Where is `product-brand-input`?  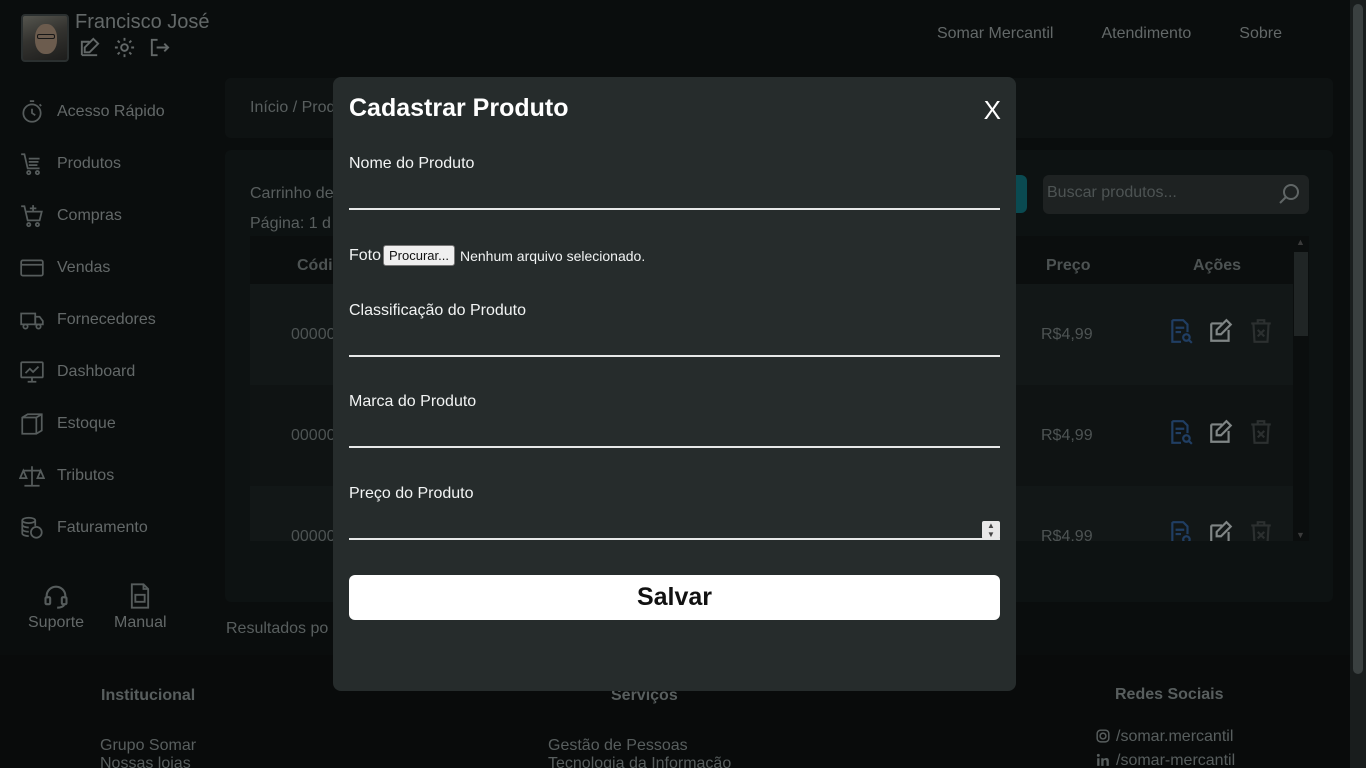
product-brand-input is located at coordinates (674, 433).